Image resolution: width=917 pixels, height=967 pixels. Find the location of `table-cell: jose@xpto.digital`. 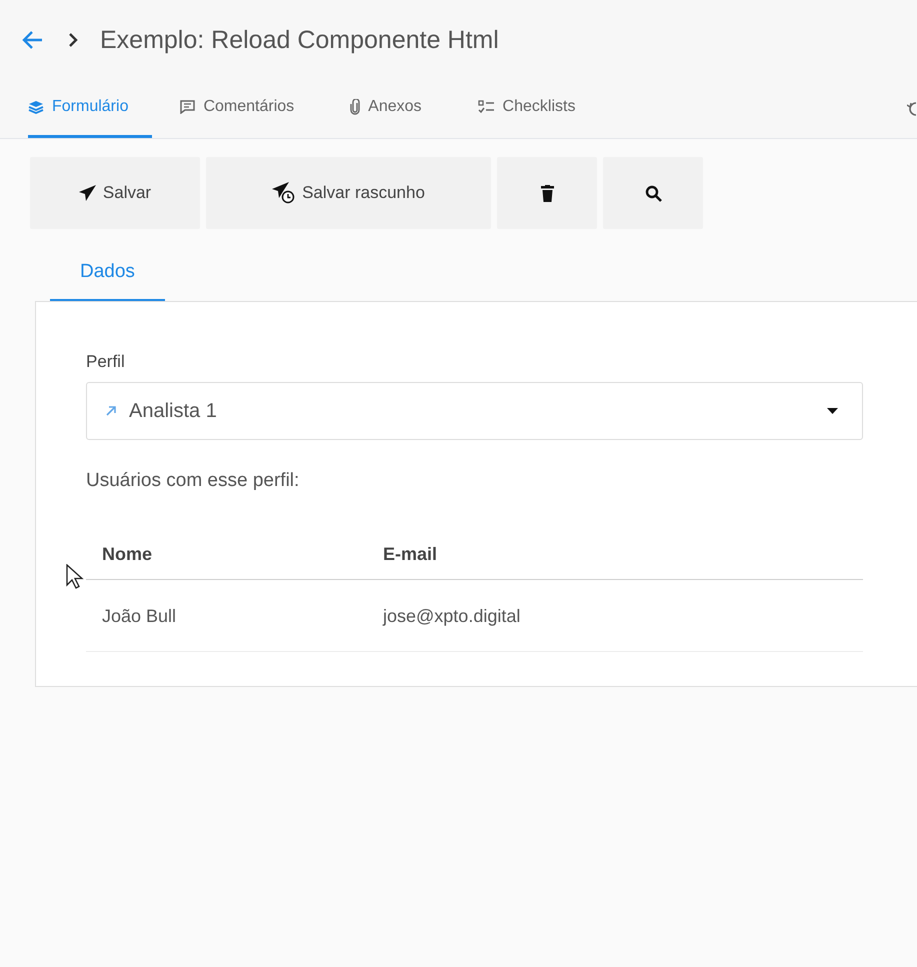

table-cell: jose@xpto.digital is located at coordinates (615, 616).